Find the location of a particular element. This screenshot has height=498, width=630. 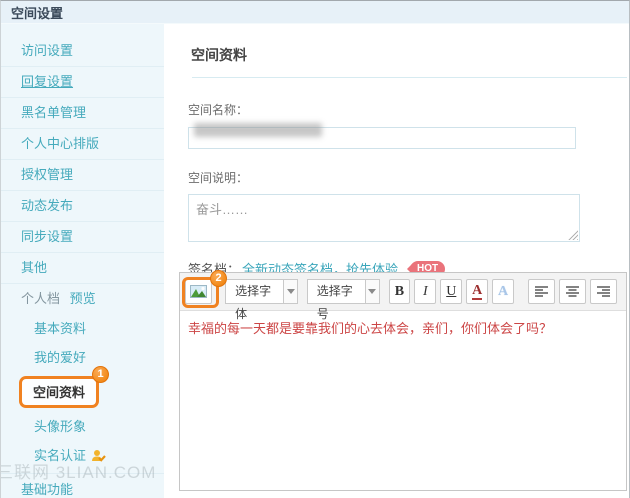

alignment-buttons is located at coordinates (574, 291).